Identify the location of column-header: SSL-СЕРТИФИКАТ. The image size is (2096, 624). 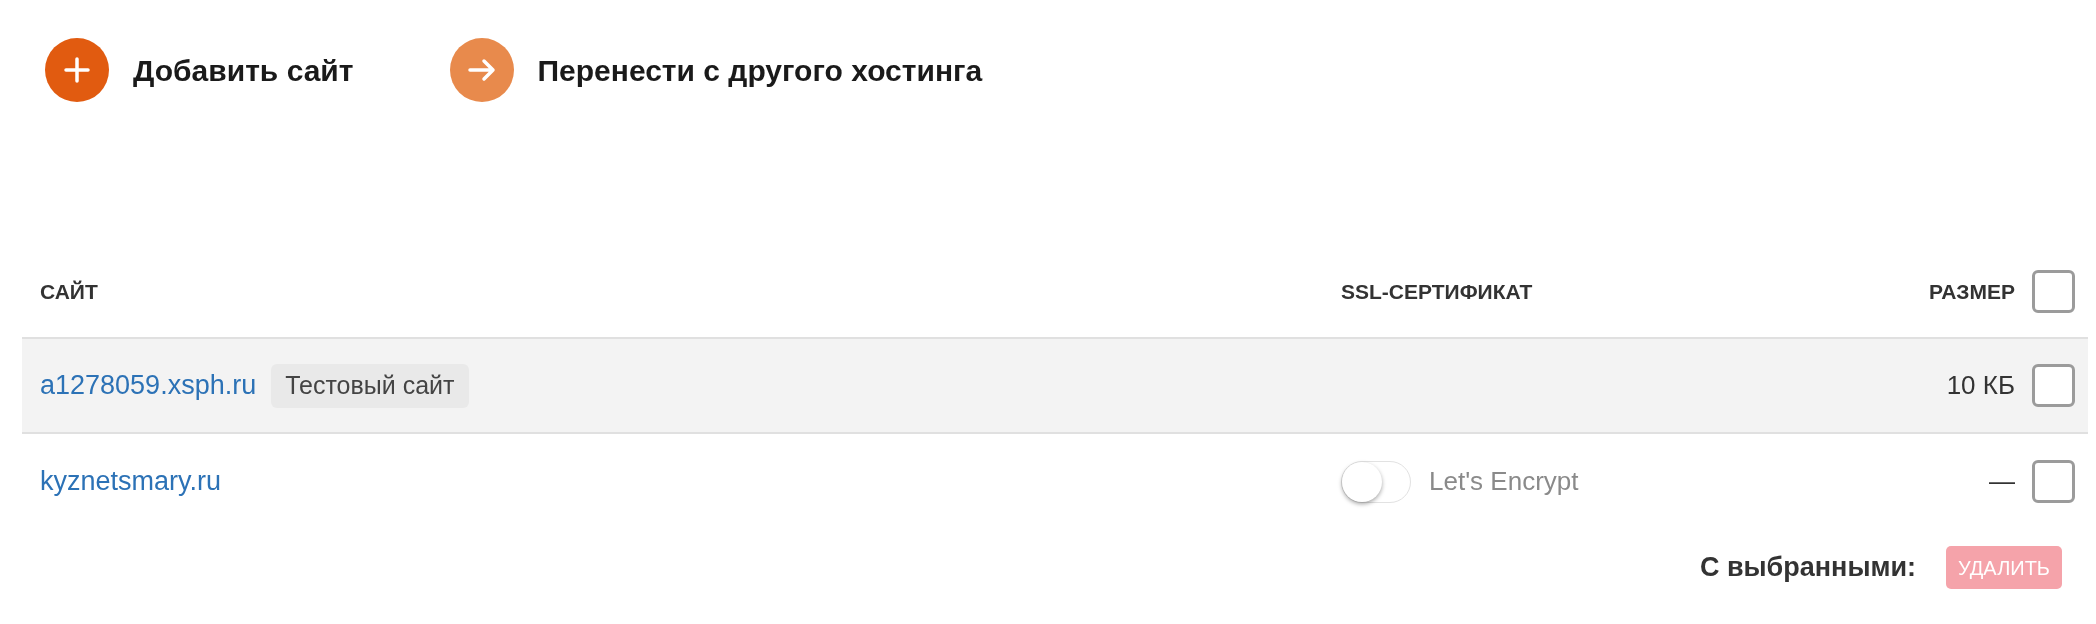
(1437, 291).